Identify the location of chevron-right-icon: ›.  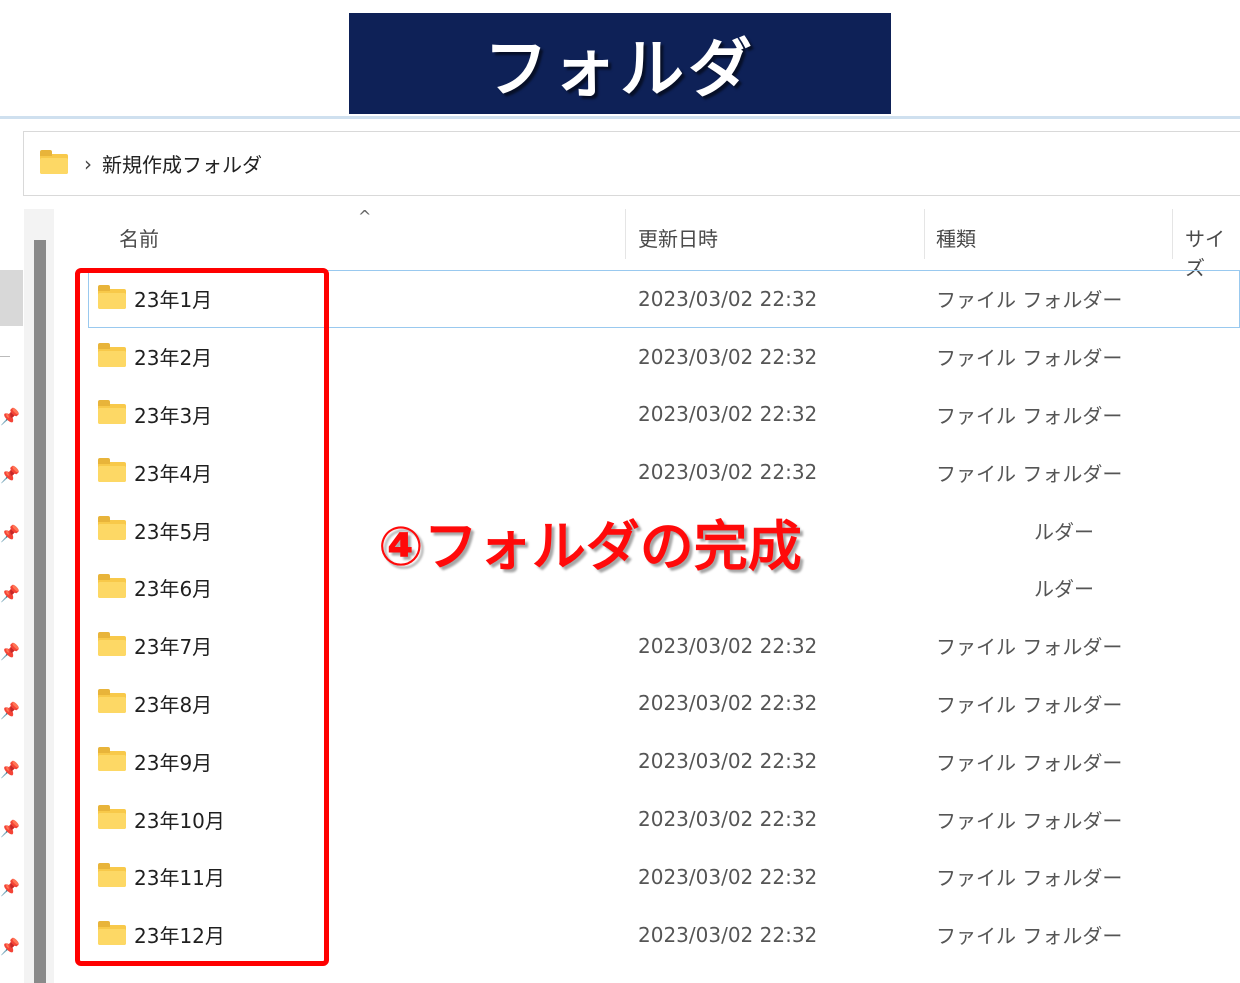
(88, 164).